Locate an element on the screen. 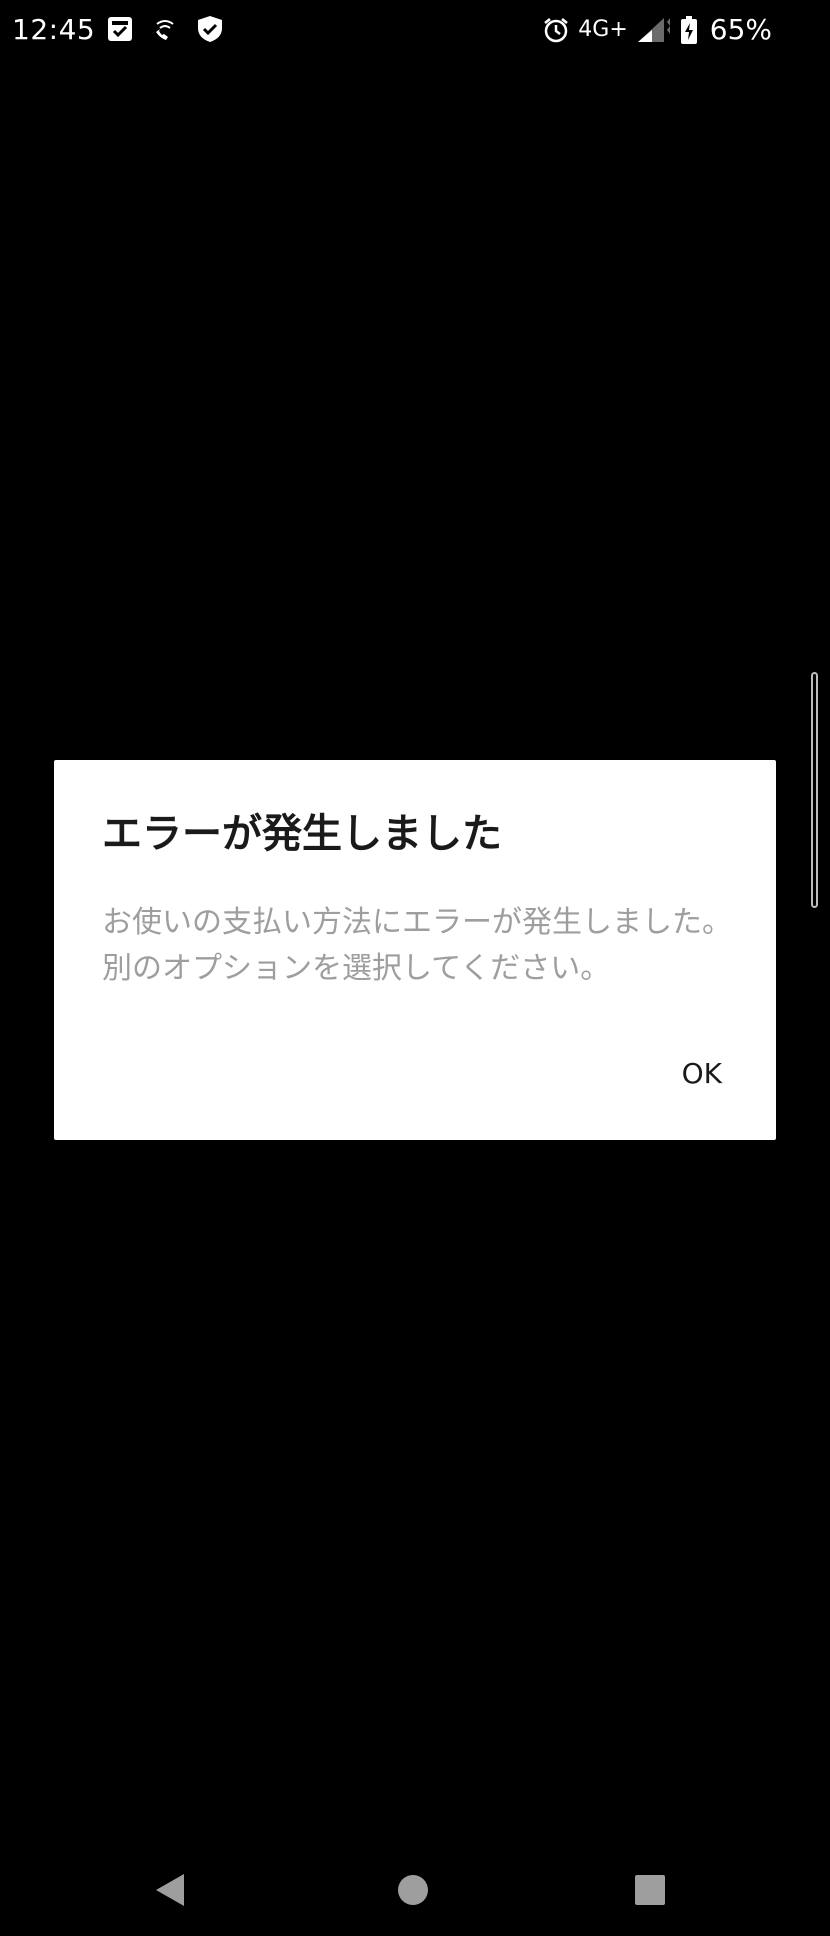 This screenshot has width=830, height=1936. ok-button: OK is located at coordinates (702, 1074).